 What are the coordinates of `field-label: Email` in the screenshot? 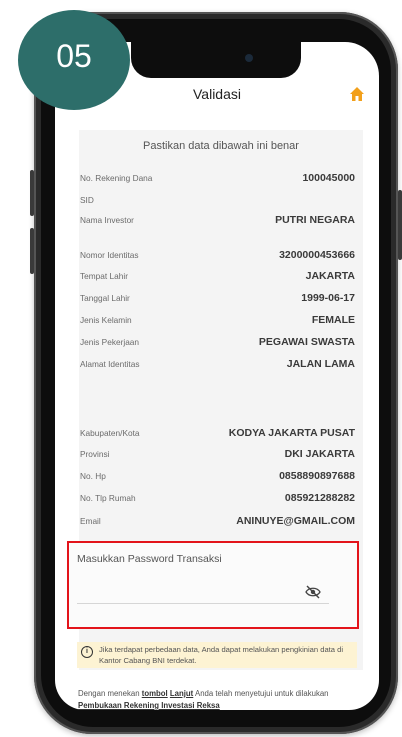 It's located at (90, 521).